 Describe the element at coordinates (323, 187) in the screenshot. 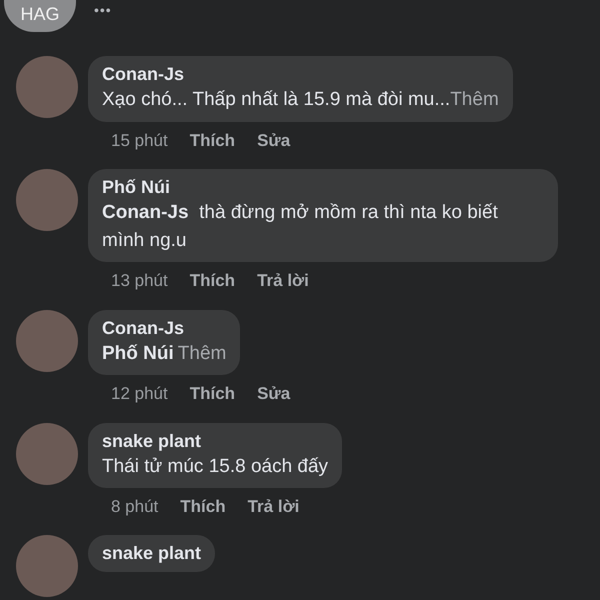

I see `comment-author: Phố Núi` at that location.